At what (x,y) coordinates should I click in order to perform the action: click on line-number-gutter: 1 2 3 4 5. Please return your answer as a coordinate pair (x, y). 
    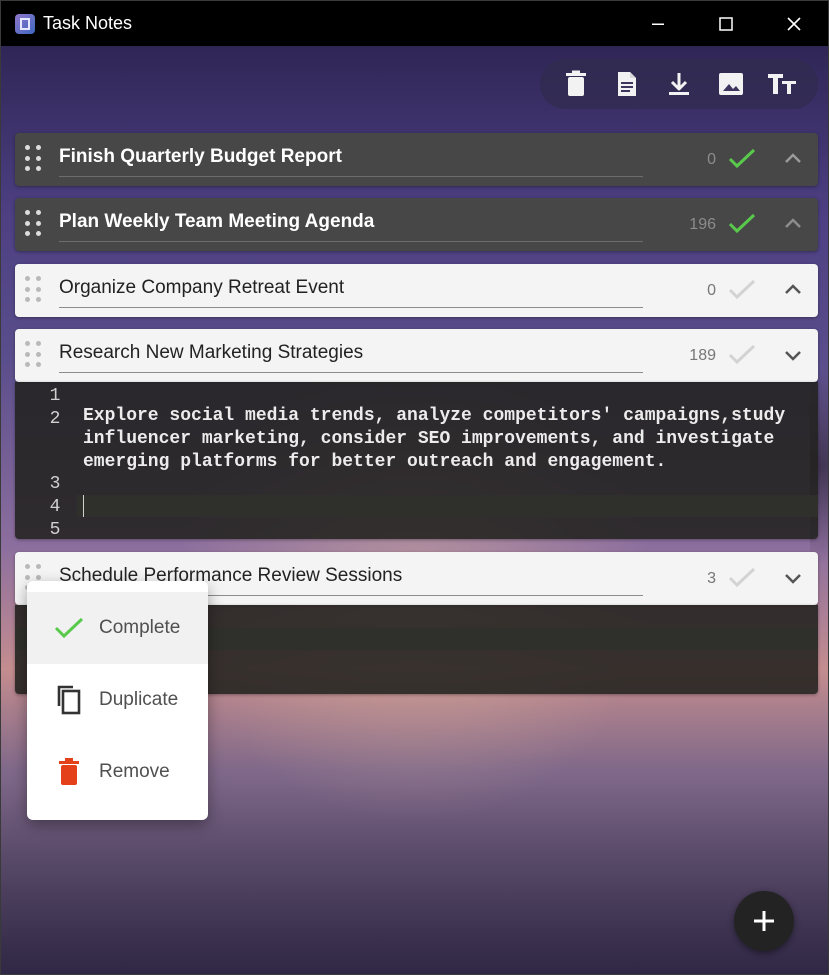
    Looking at the image, I should click on (46, 461).